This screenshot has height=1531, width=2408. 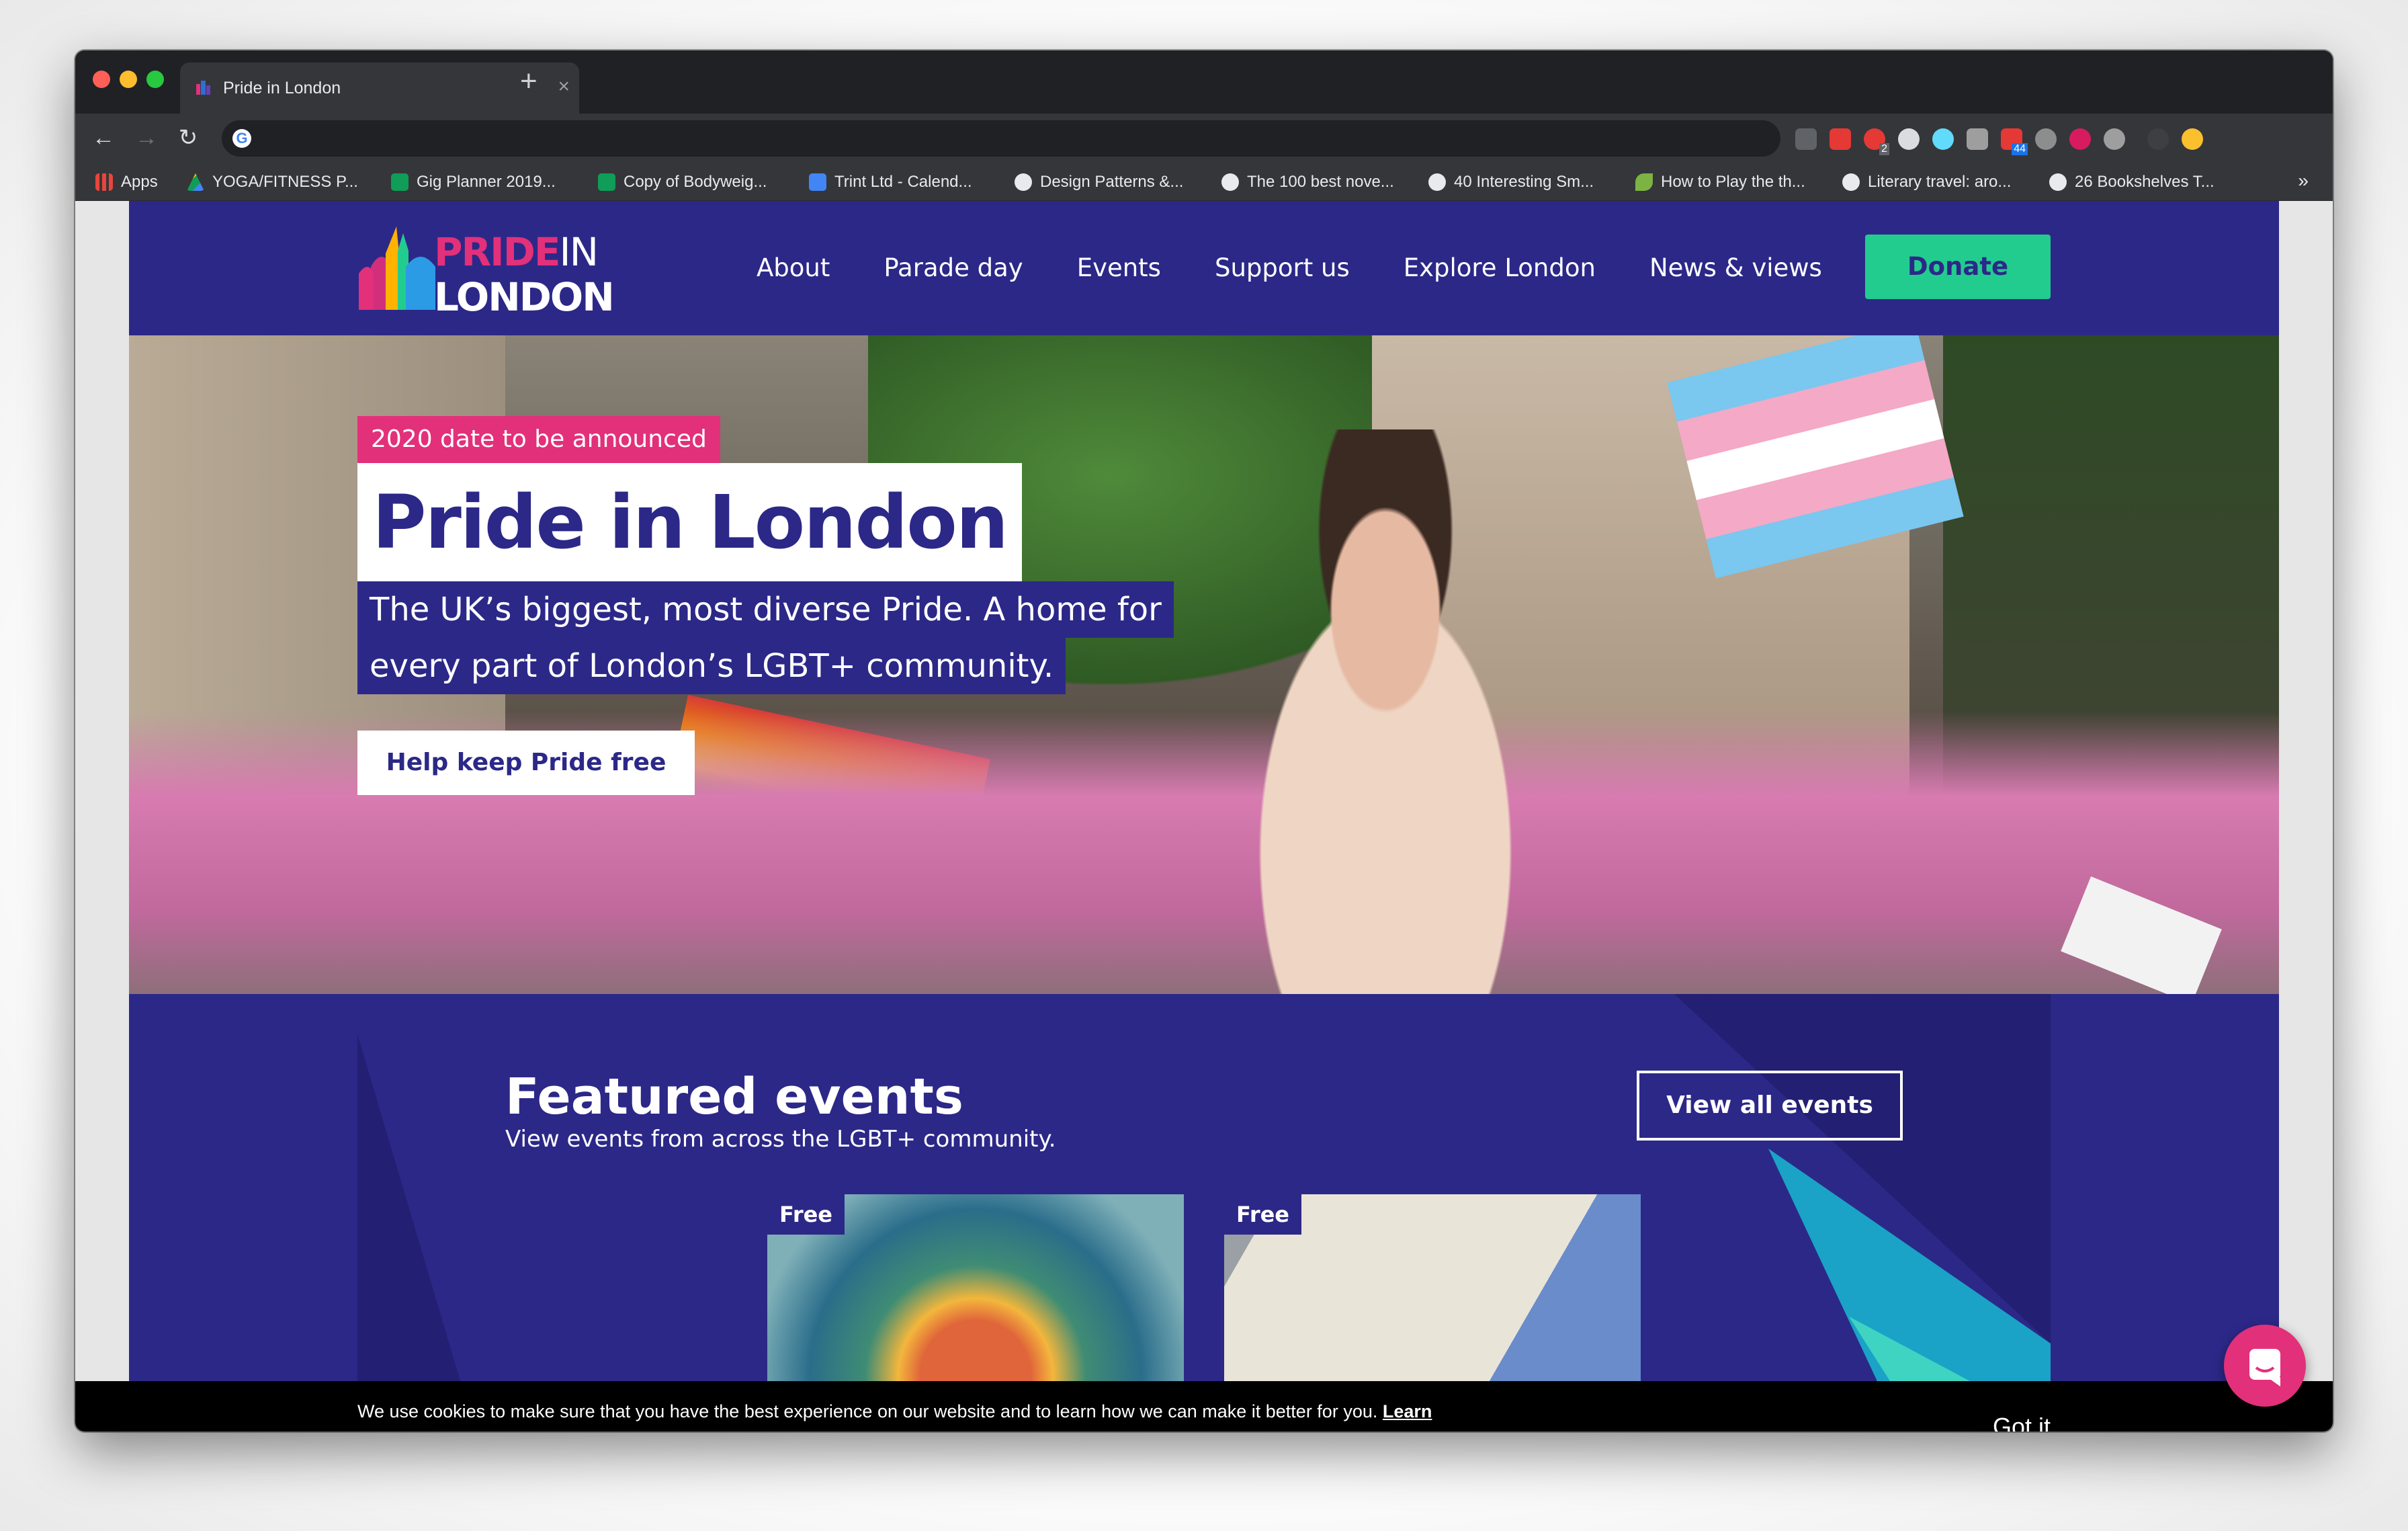 I want to click on nav-about: About, so click(x=793, y=267).